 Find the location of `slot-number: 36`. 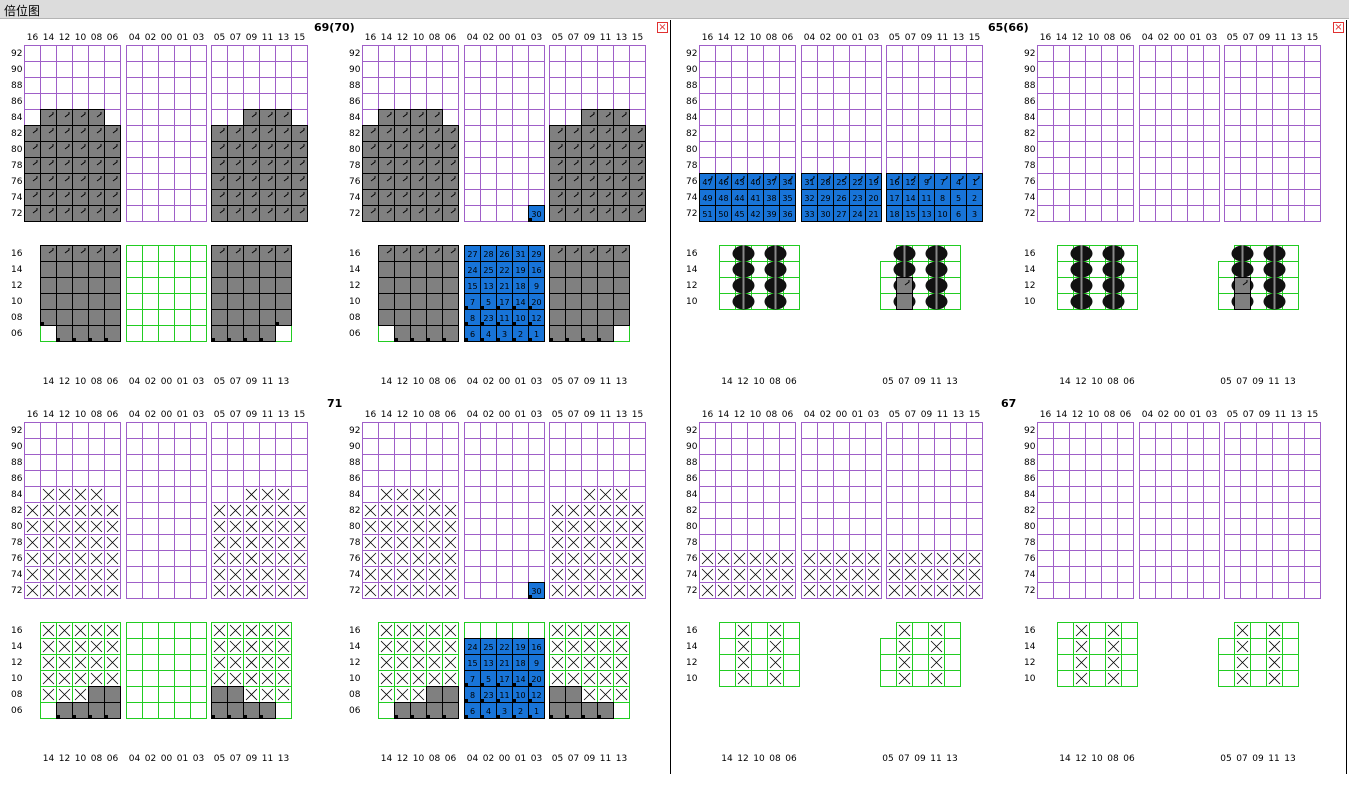

slot-number: 36 is located at coordinates (787, 214).